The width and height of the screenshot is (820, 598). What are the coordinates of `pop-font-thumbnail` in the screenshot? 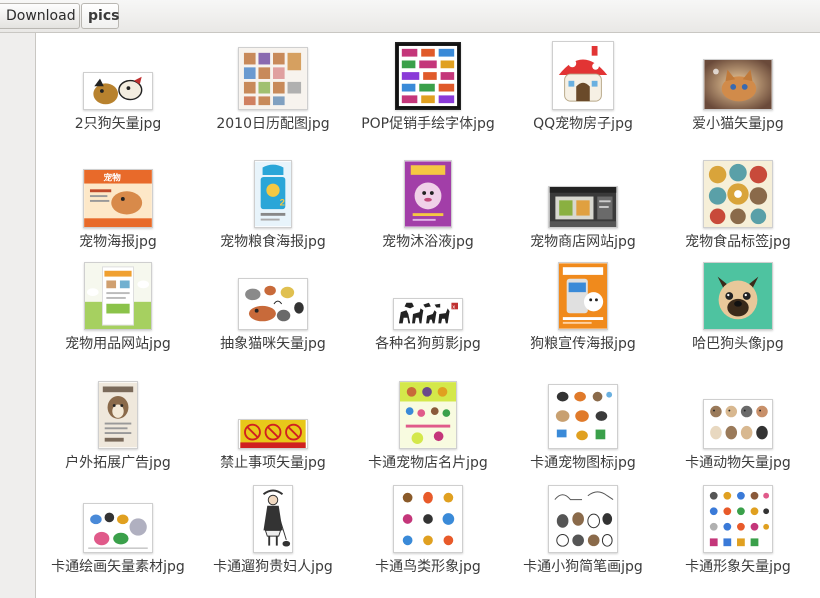 It's located at (428, 76).